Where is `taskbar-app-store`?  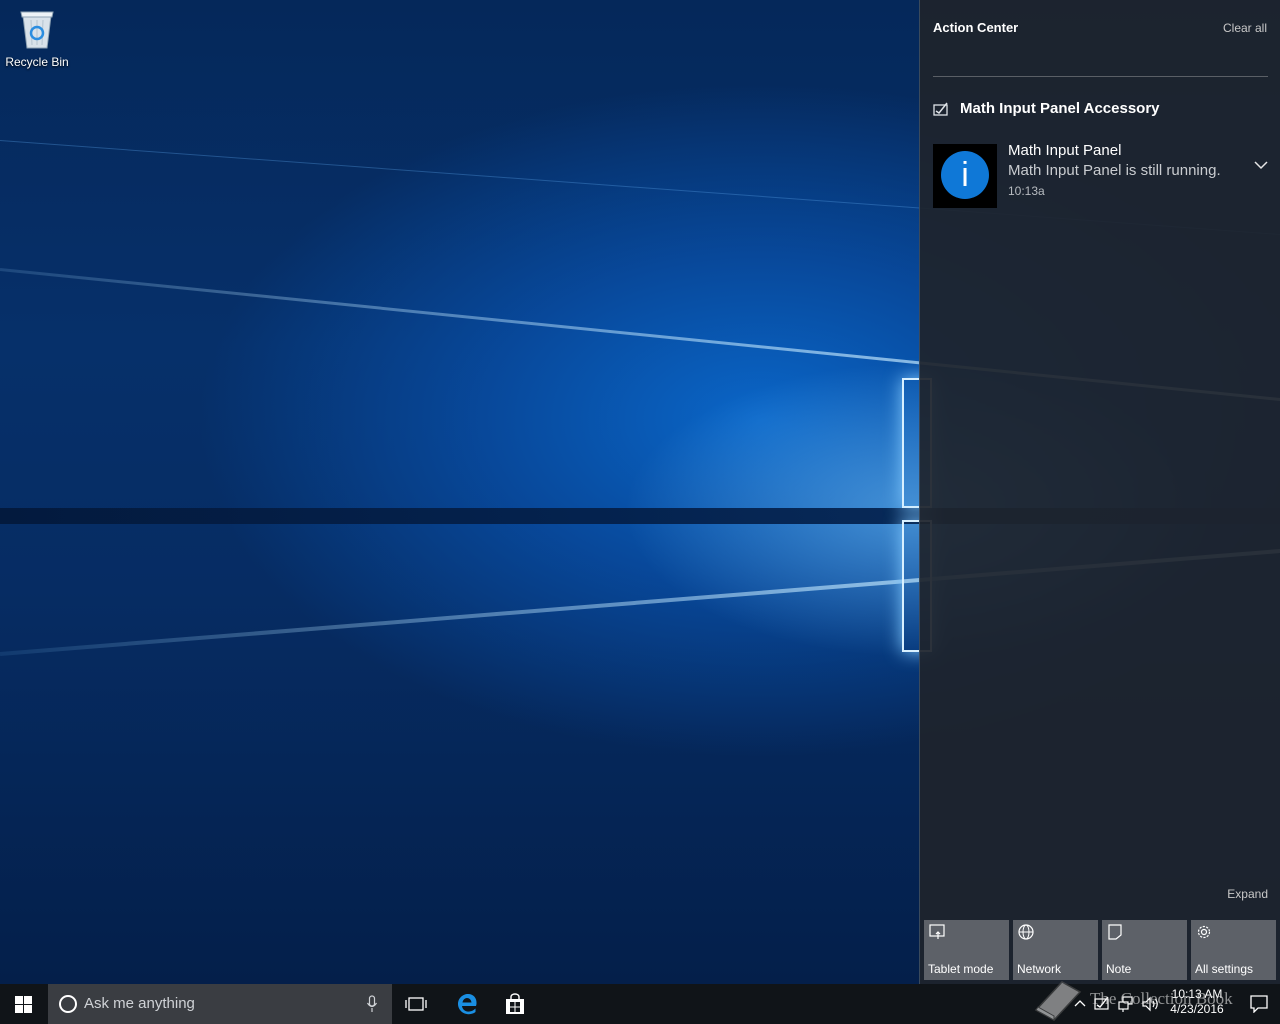
taskbar-app-store is located at coordinates (515, 1004).